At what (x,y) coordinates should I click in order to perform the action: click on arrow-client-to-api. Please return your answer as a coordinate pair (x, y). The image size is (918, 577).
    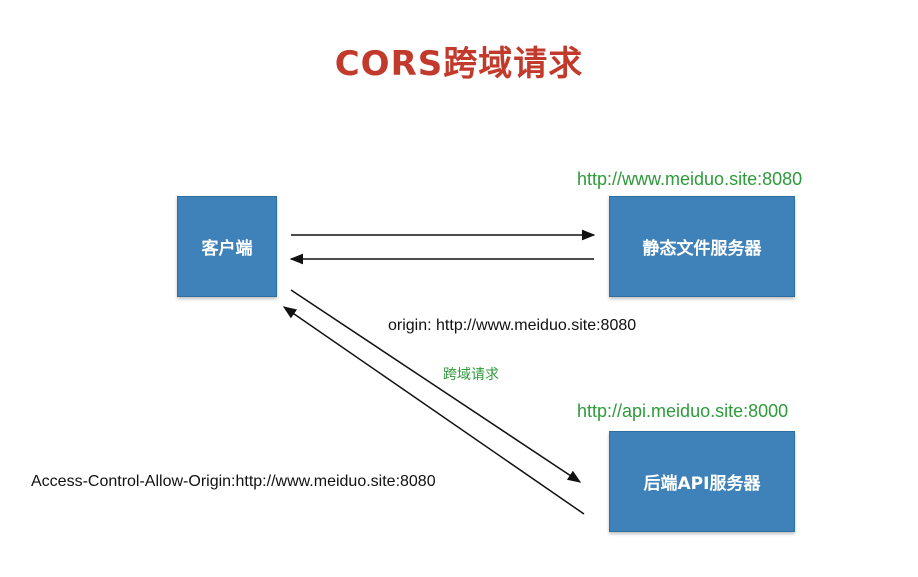
    Looking at the image, I should click on (436, 386).